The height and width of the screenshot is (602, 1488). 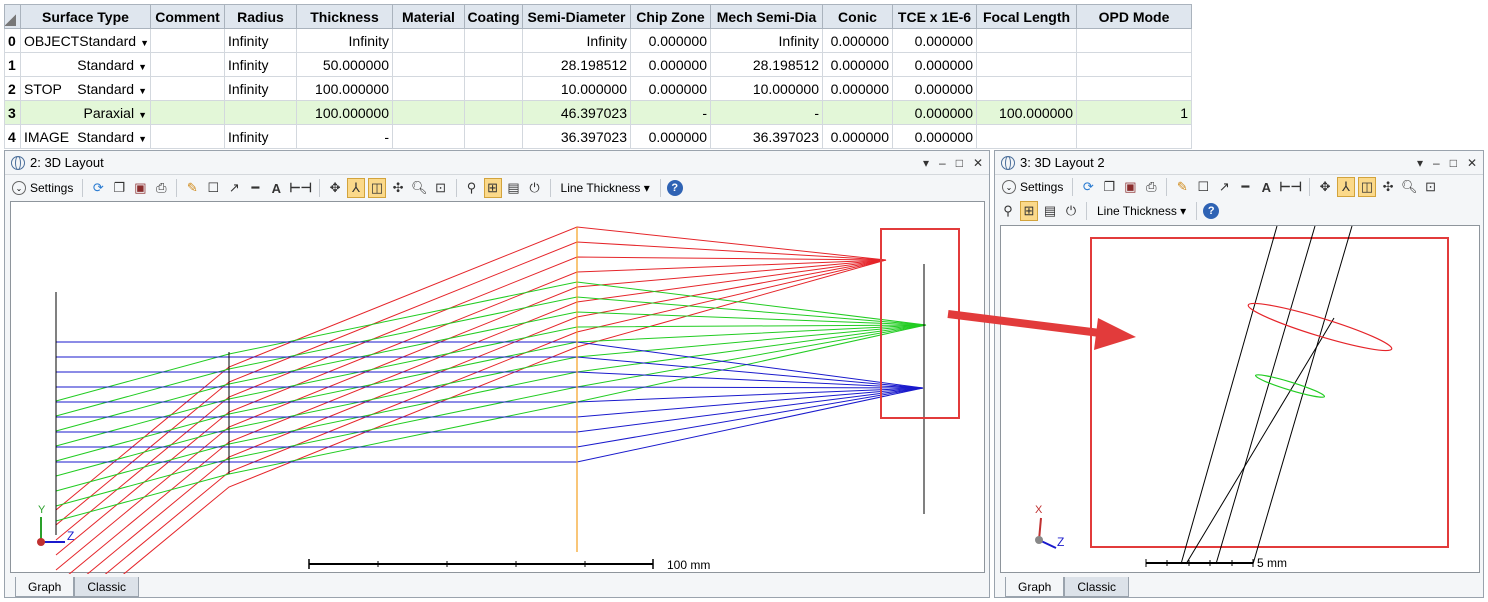 I want to click on col-header-coating: Coating, so click(x=493, y=16).